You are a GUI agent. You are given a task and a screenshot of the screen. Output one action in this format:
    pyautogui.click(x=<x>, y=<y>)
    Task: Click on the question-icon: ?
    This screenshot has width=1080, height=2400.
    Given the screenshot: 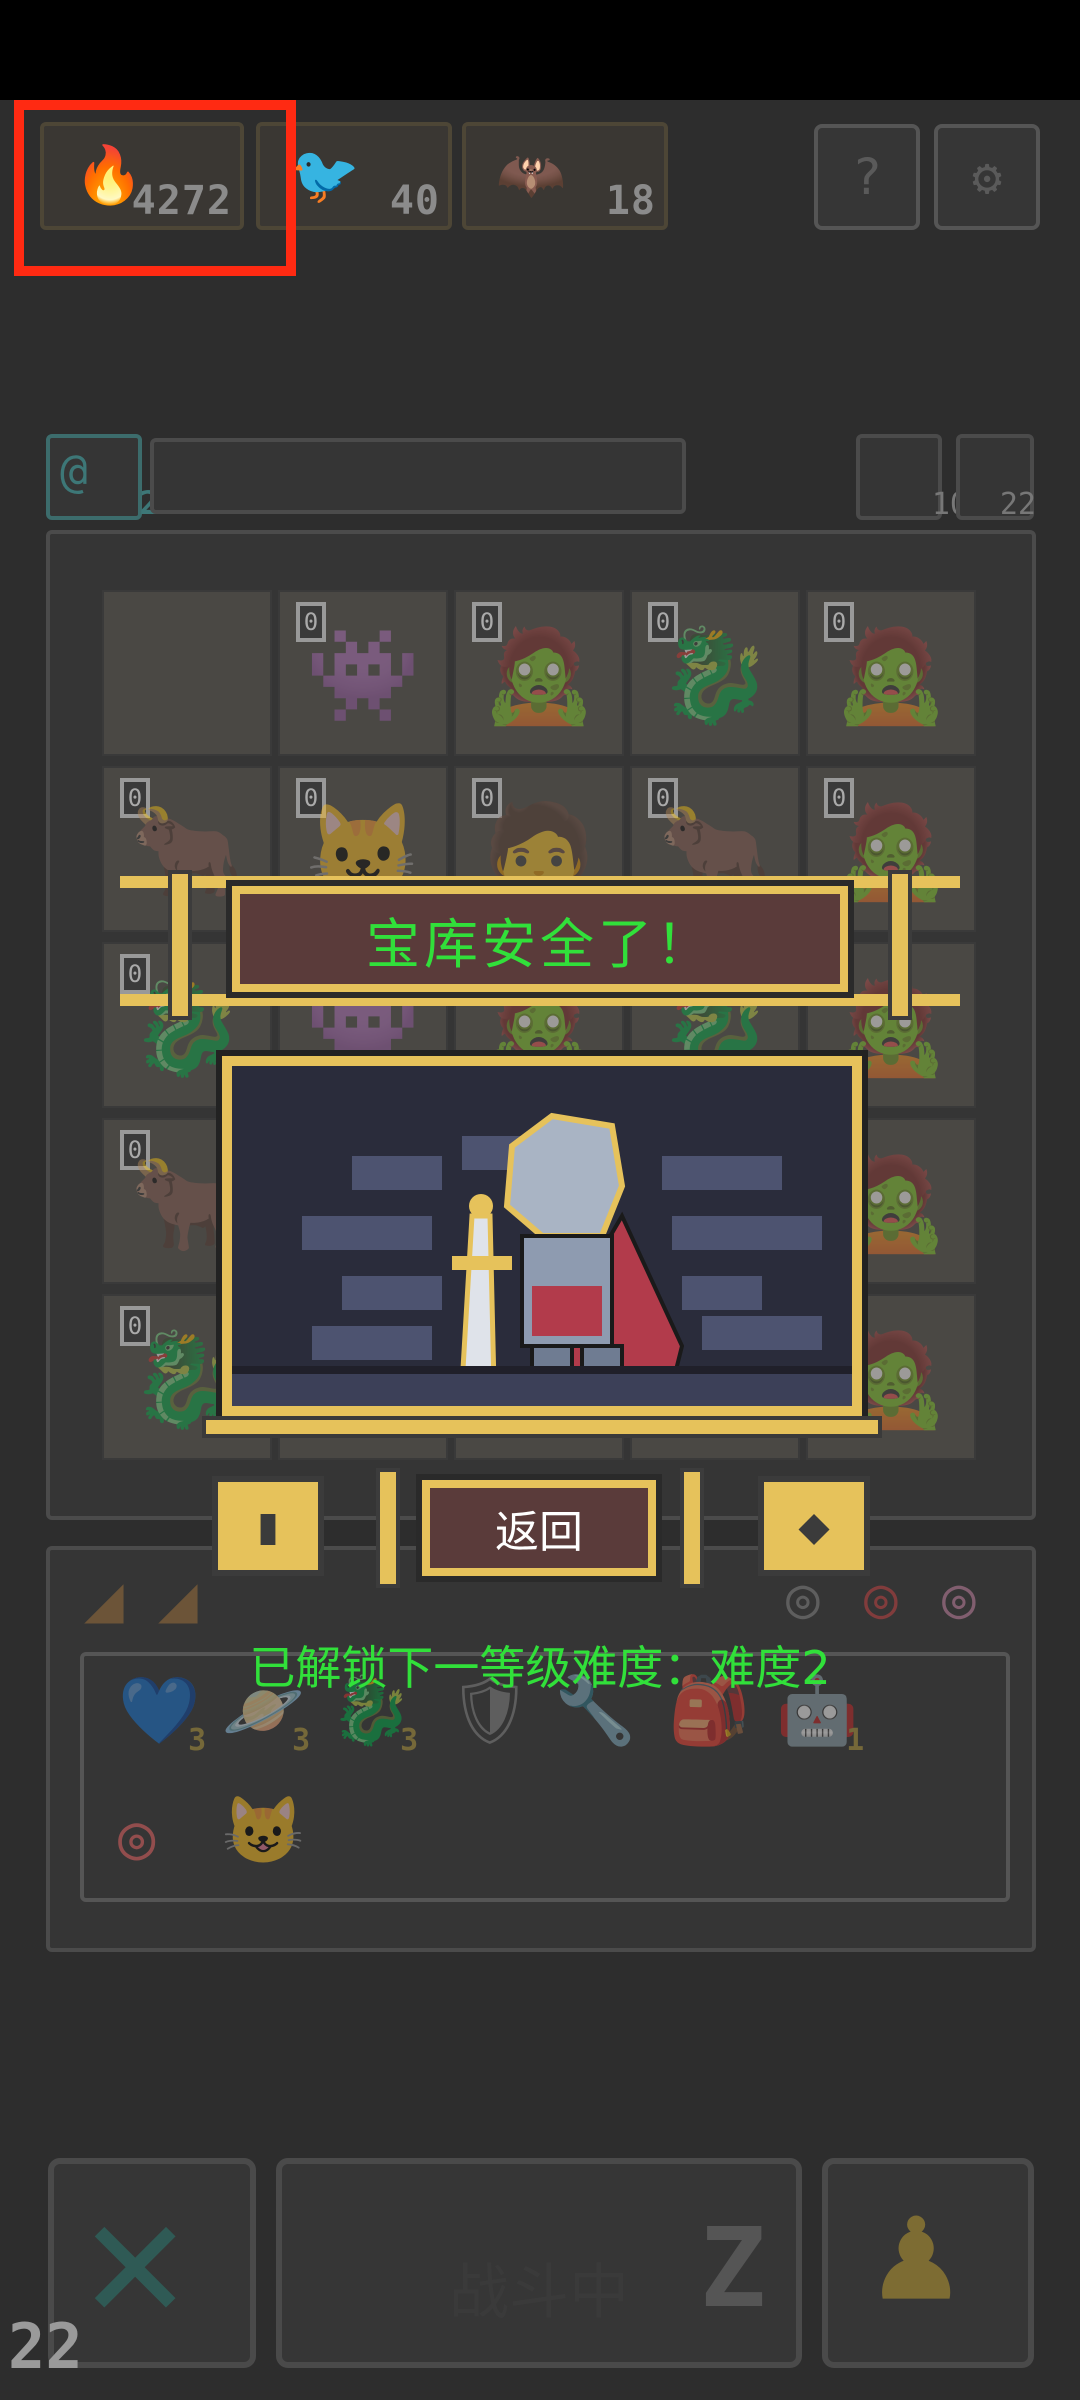 What is the action you would take?
    pyautogui.click(x=867, y=177)
    